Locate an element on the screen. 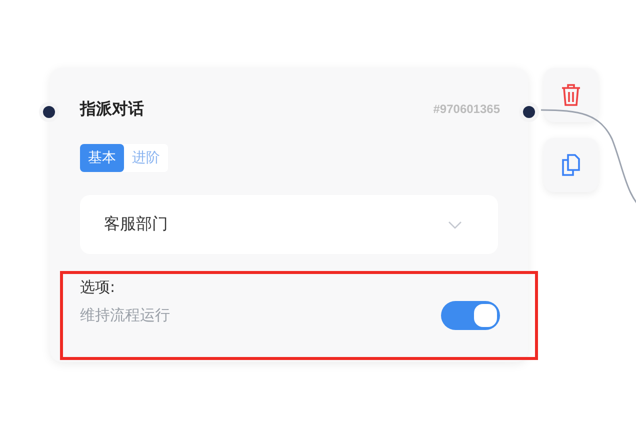  toggle-switch is located at coordinates (470, 315).